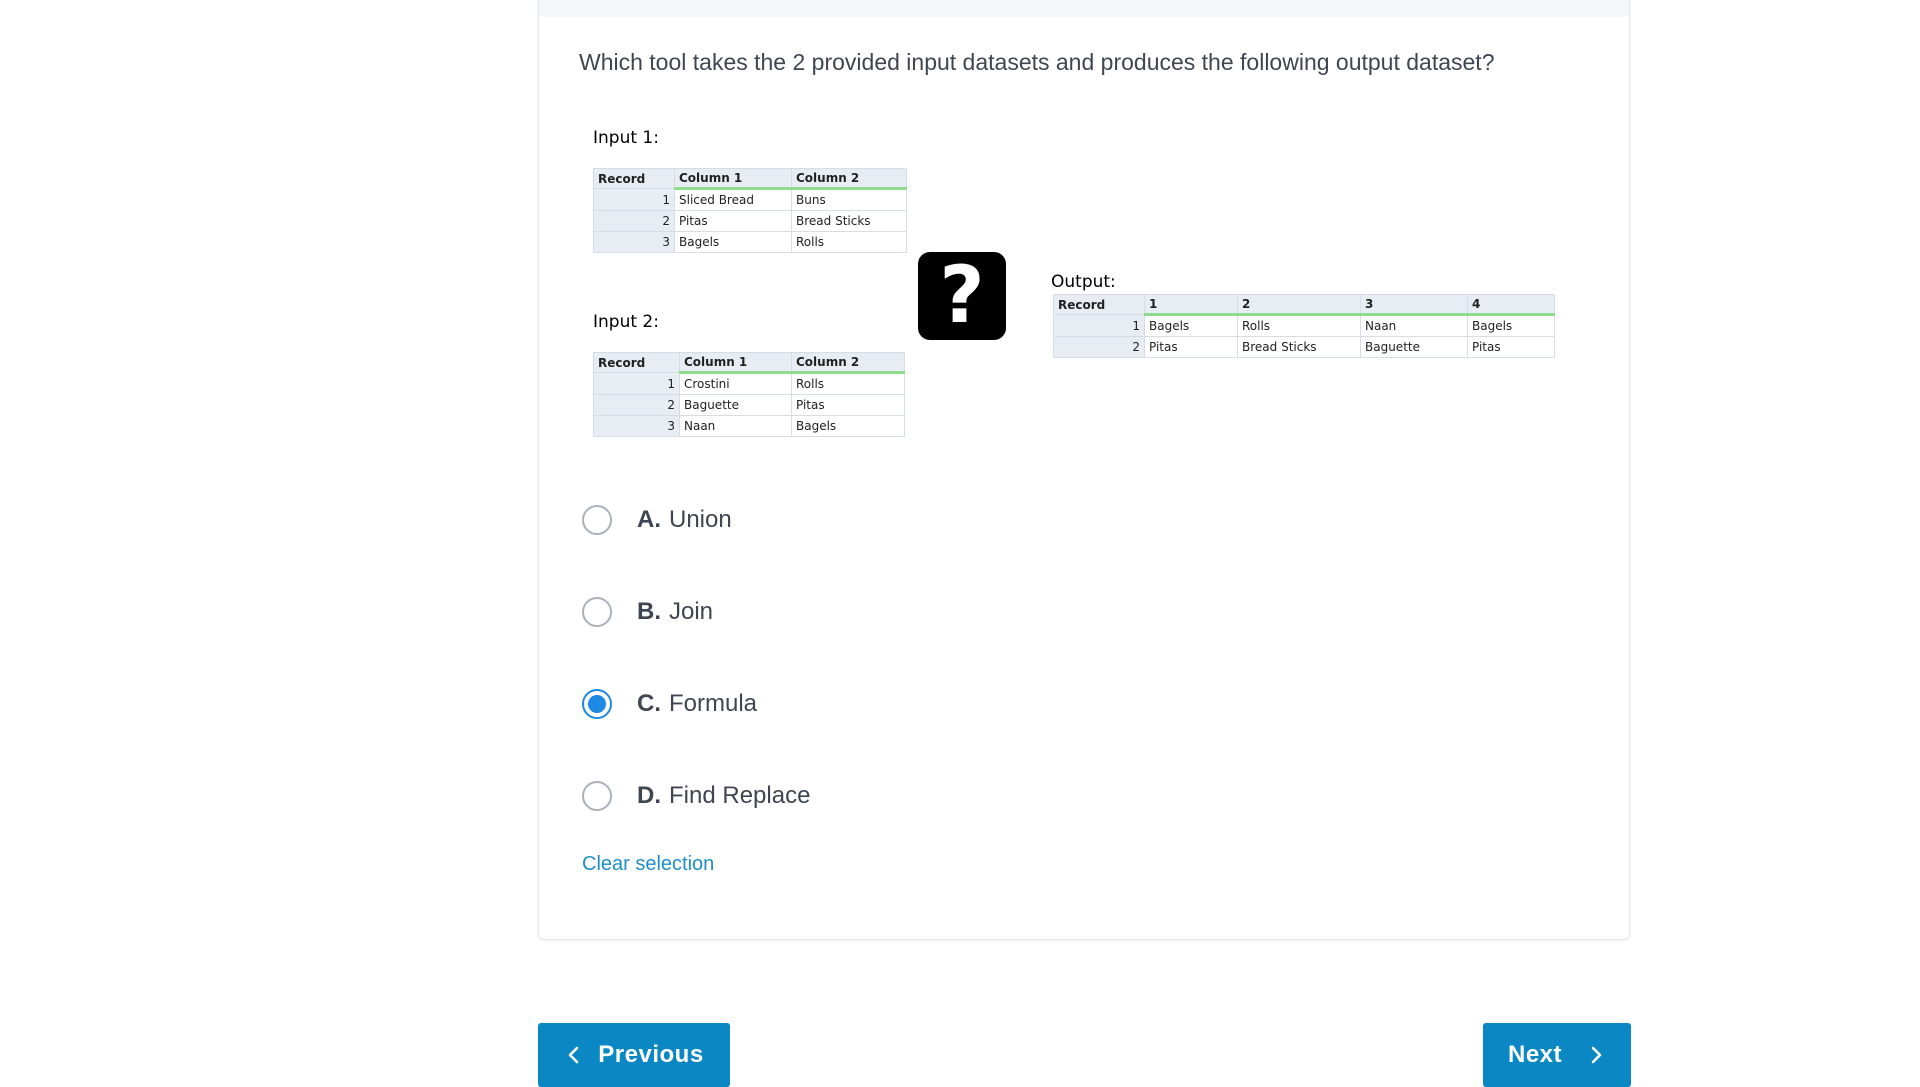 The height and width of the screenshot is (1087, 1920). What do you see at coordinates (649, 519) in the screenshot?
I see `option-letter: A.` at bounding box center [649, 519].